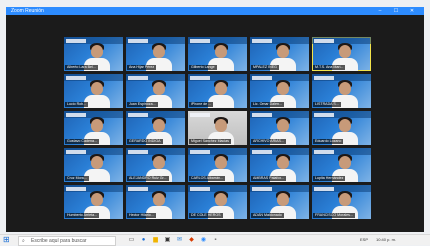  Describe the element at coordinates (67, 241) in the screenshot. I see `search-box: ⌕ Escribe aquí para buscar` at that location.